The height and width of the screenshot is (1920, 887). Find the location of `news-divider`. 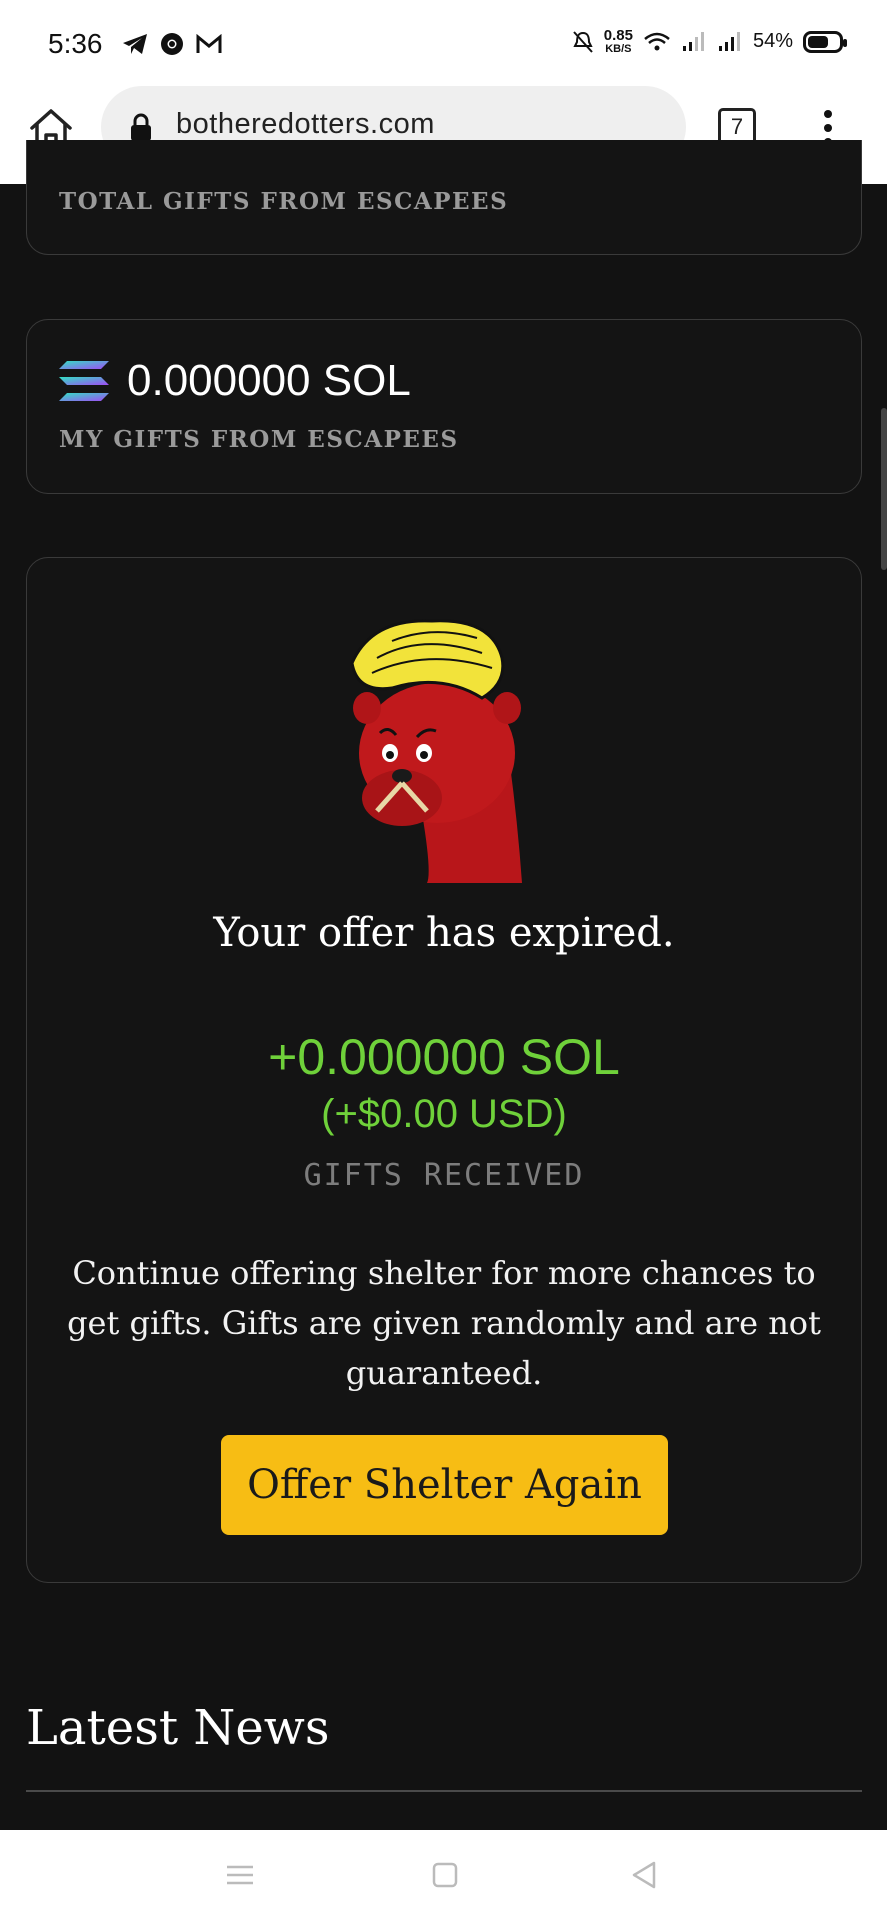

news-divider is located at coordinates (444, 1791).